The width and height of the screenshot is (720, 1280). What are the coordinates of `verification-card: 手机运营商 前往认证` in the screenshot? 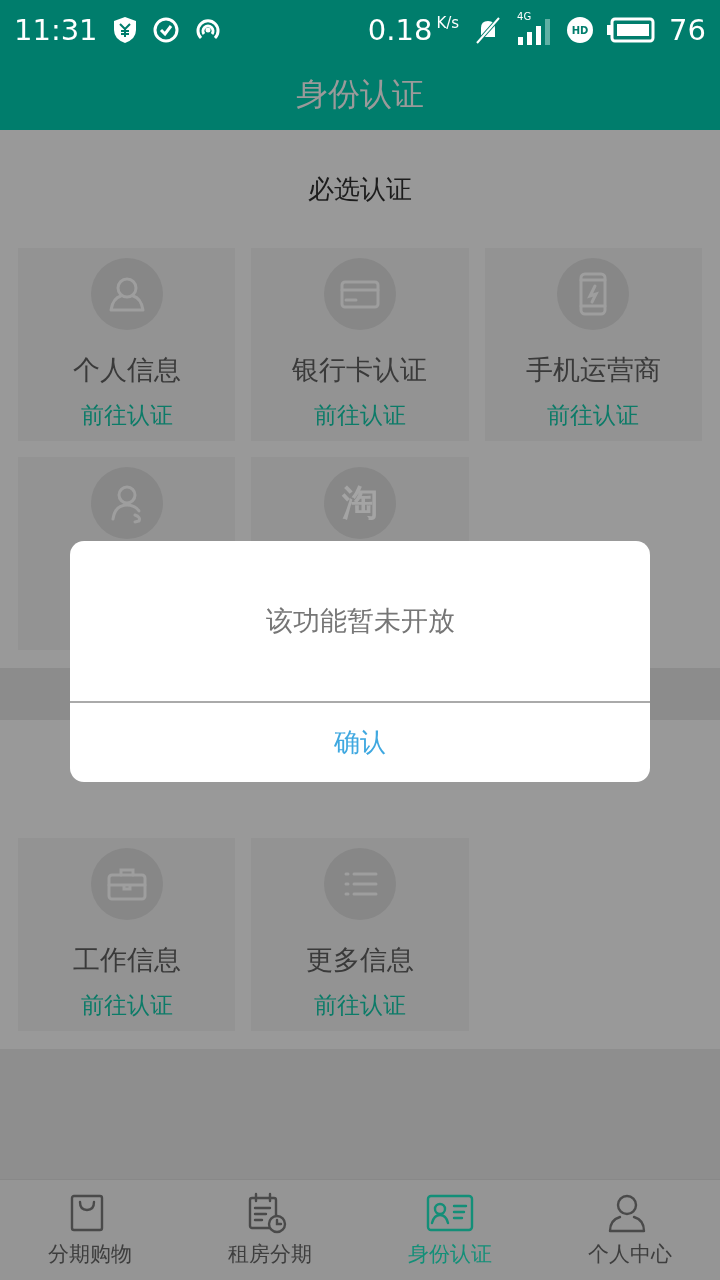 It's located at (593, 344).